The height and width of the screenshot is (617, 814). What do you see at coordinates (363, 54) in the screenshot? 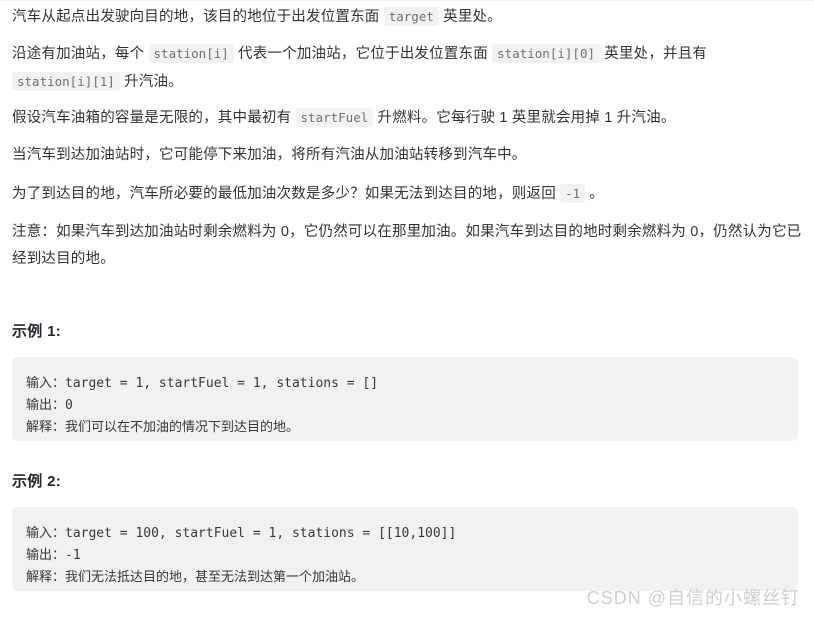
I see `paragraph-text: 代表一个加油站，它位于出发位置东面` at bounding box center [363, 54].